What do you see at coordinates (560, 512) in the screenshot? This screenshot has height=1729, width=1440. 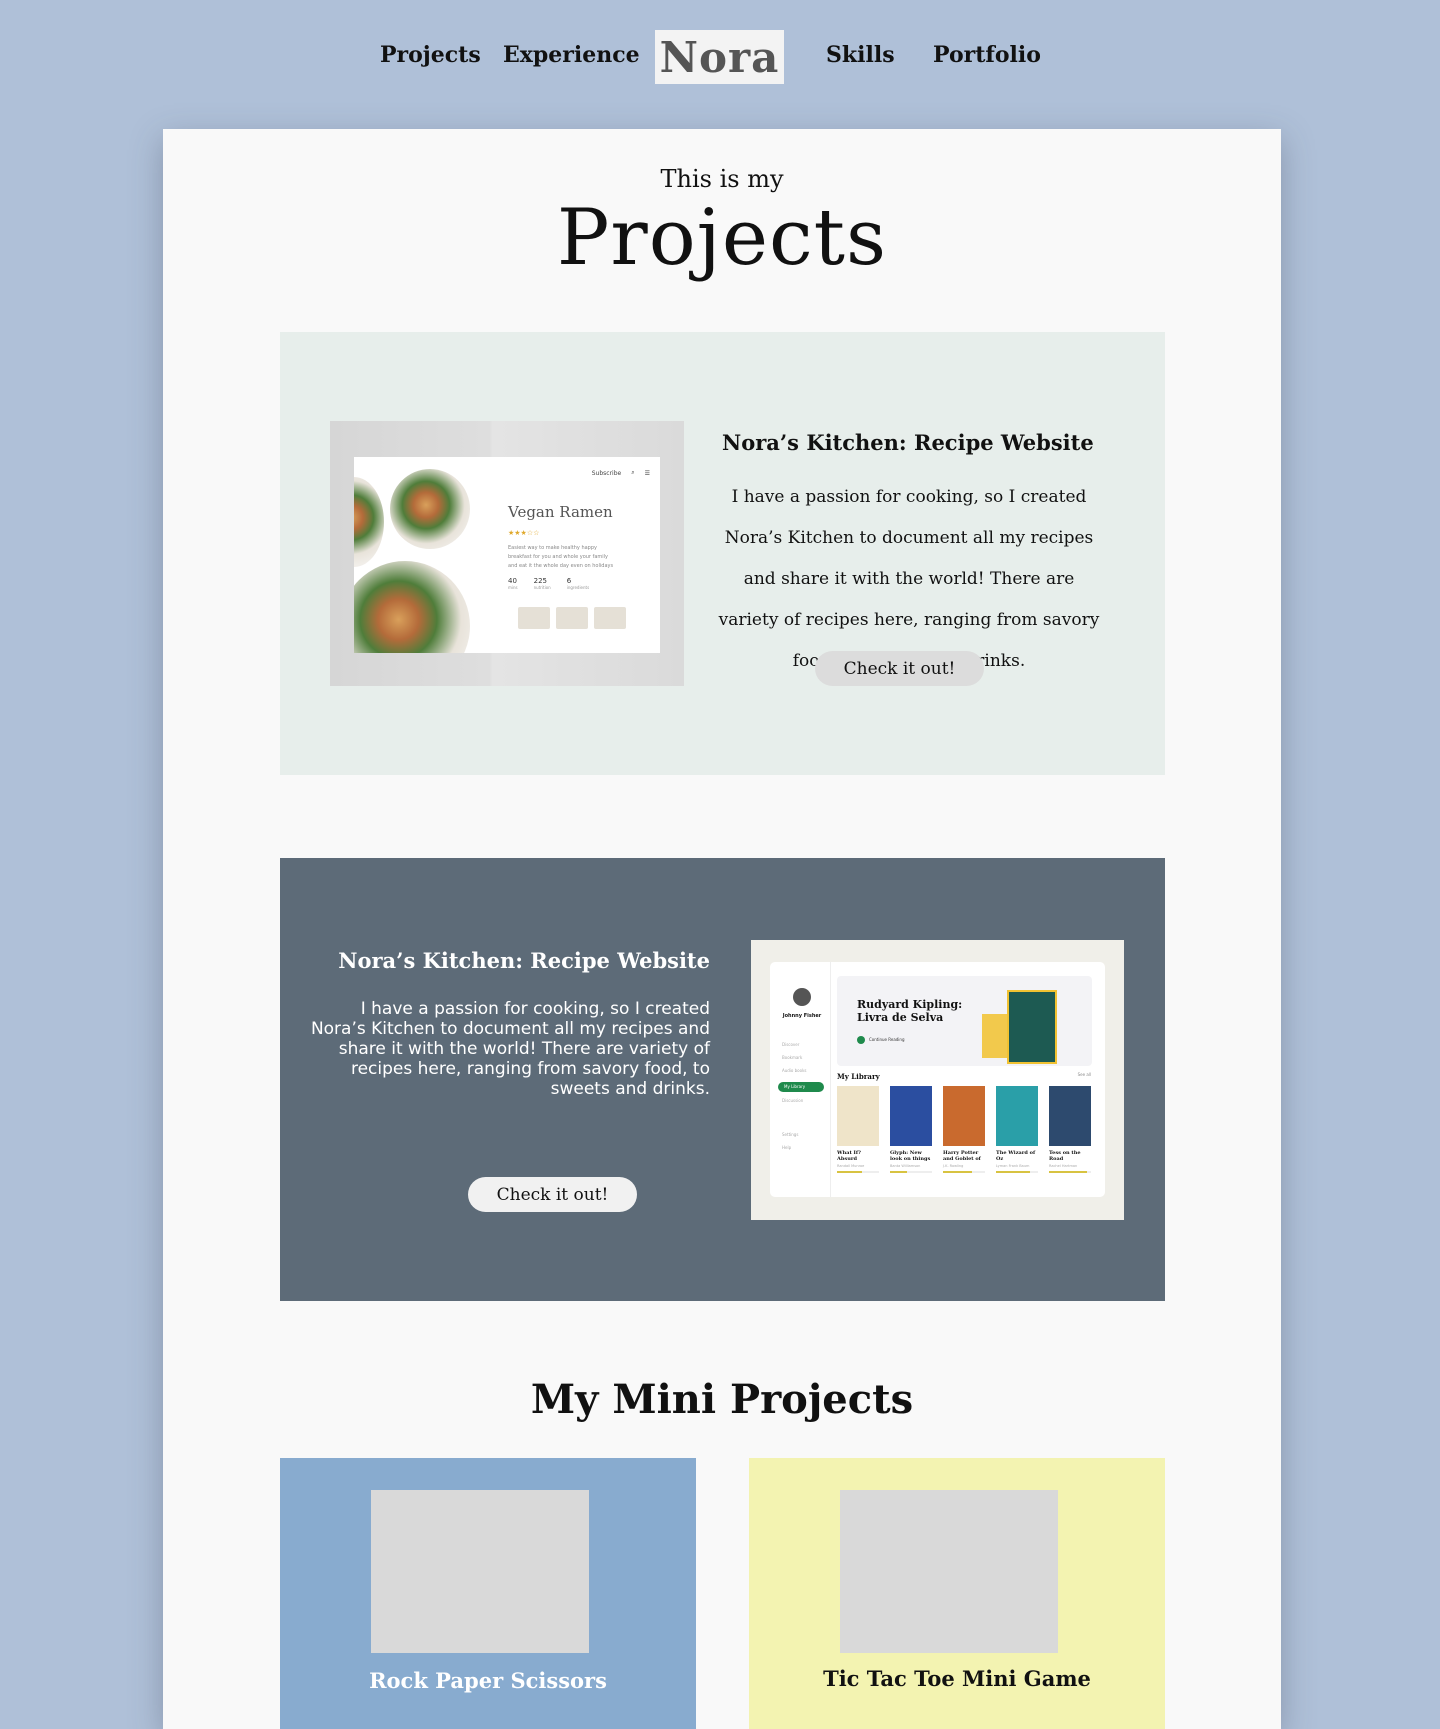 I see `dish-title: Vegan Ramen` at bounding box center [560, 512].